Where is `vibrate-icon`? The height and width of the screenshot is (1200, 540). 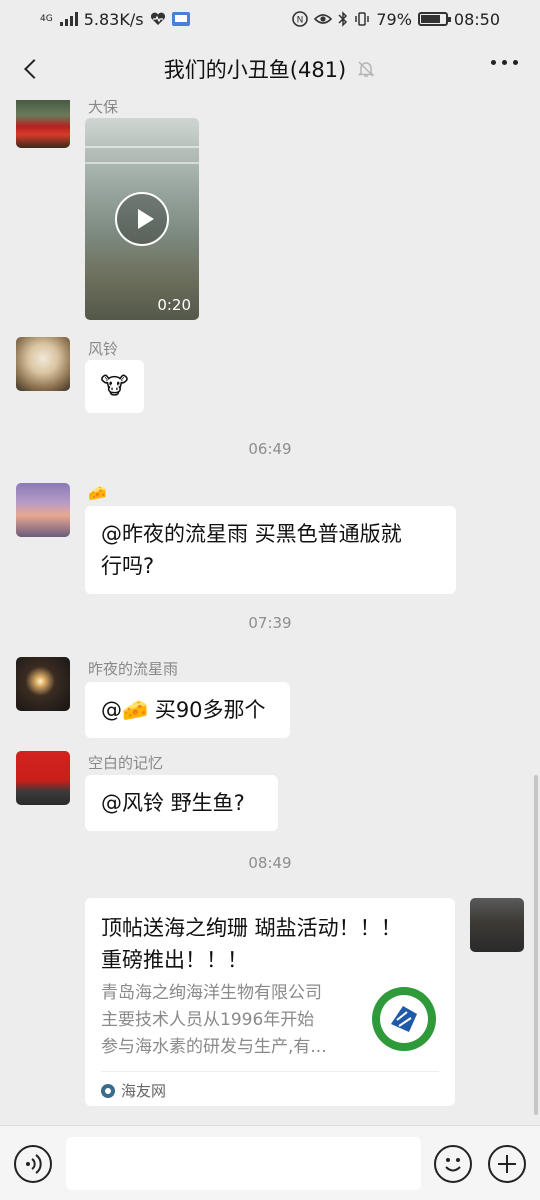 vibrate-icon is located at coordinates (362, 19).